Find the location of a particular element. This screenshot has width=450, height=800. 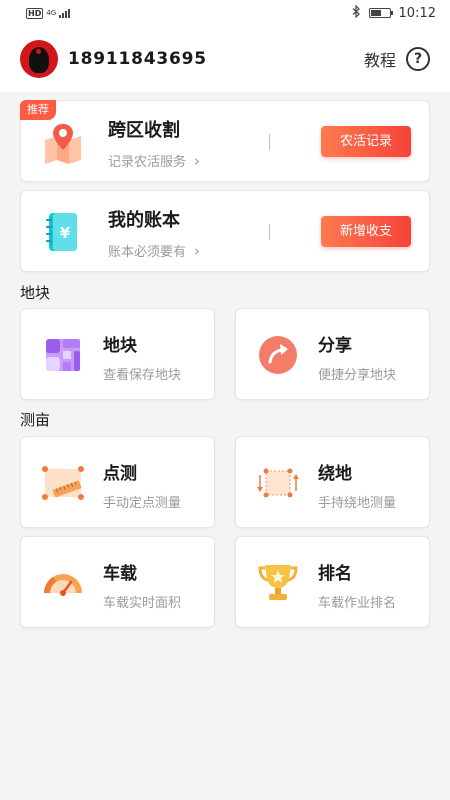

share-arrow-icon is located at coordinates (278, 355).